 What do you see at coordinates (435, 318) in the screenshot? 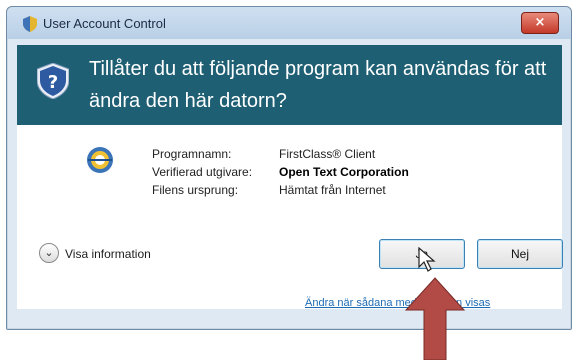
I see `annotation-up-arrow` at bounding box center [435, 318].